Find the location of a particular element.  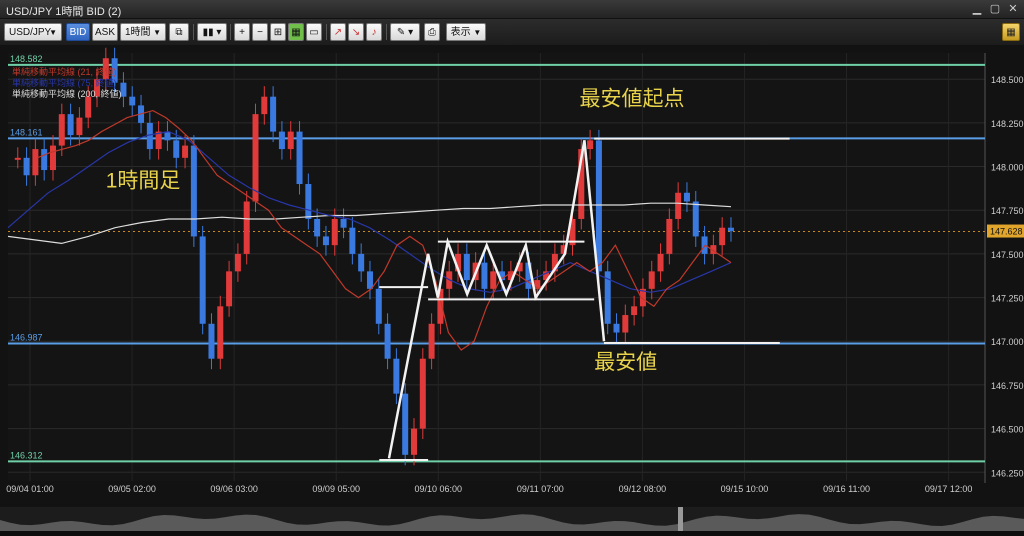

annotation-start: 最安値起点 is located at coordinates (632, 98).